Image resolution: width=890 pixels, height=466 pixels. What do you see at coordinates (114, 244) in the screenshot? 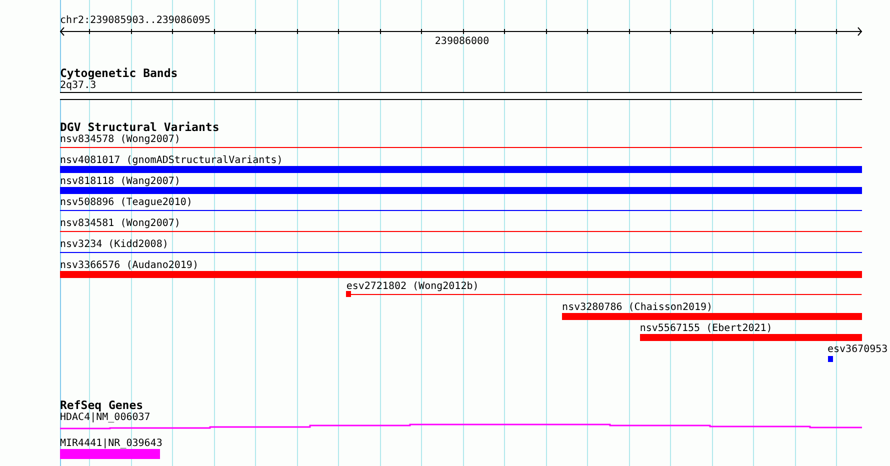
I see `feature-label: nsv3234 (Kidd2008)` at bounding box center [114, 244].